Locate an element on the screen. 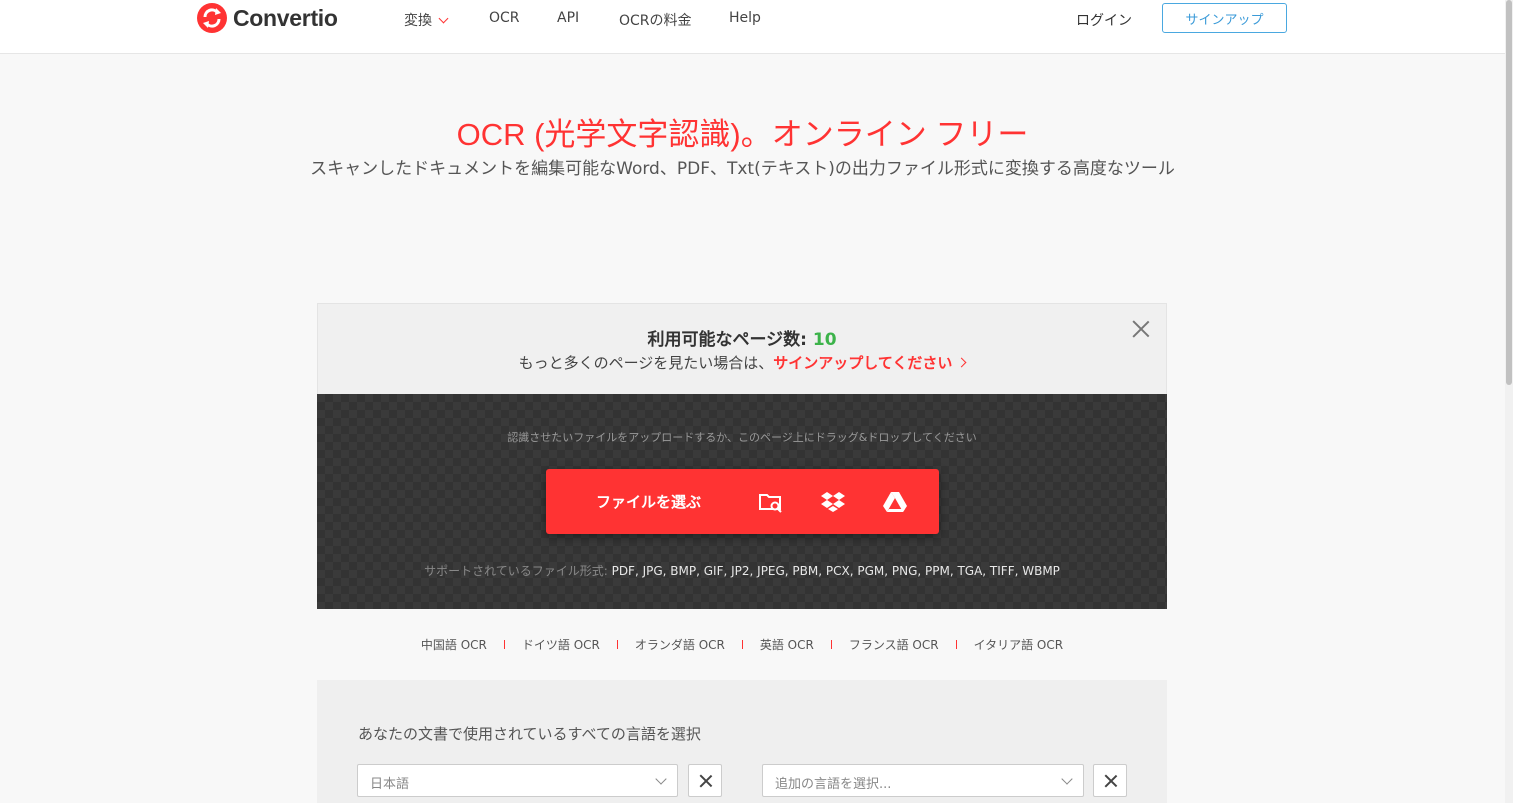 This screenshot has height=803, width=1513. primary-language-select: 日本語 is located at coordinates (517, 780).